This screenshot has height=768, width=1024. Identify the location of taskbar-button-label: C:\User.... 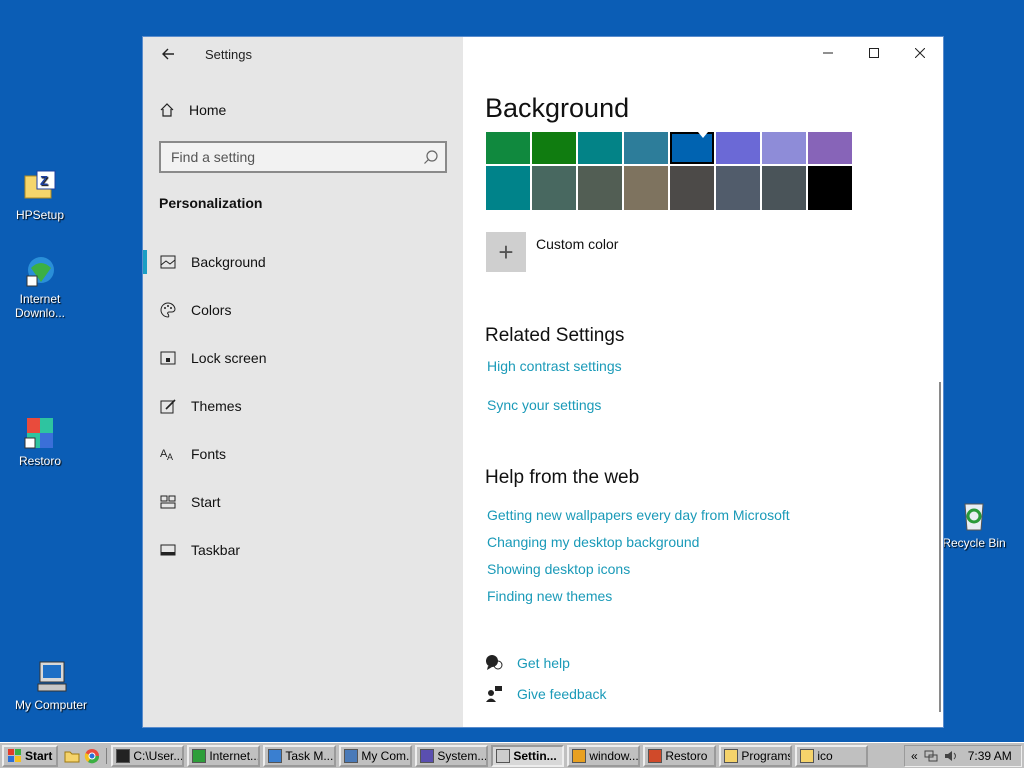
(158, 755).